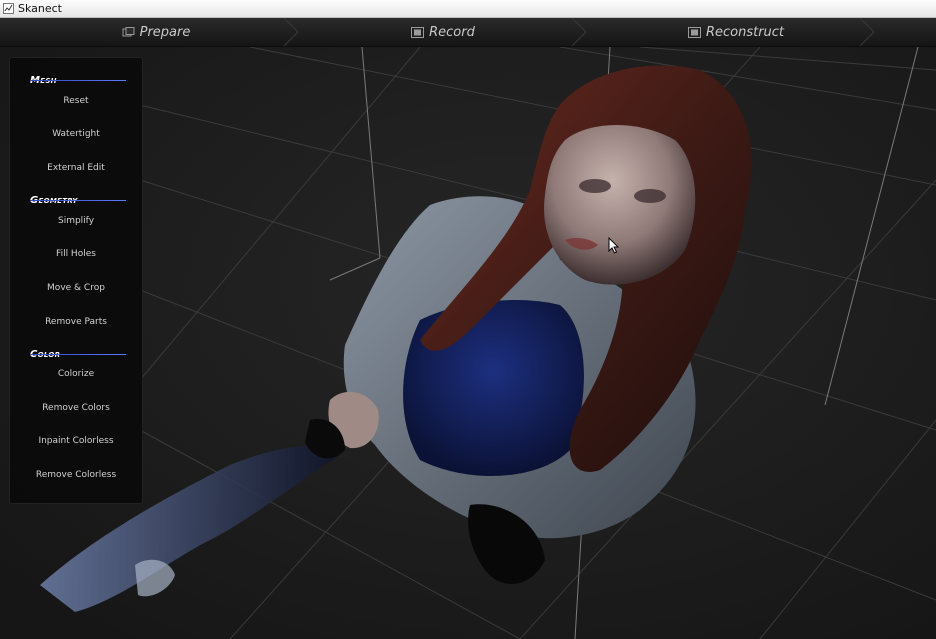 This screenshot has height=639, width=936. What do you see at coordinates (76, 254) in the screenshot?
I see `fill-holes-button: Fill Holes` at bounding box center [76, 254].